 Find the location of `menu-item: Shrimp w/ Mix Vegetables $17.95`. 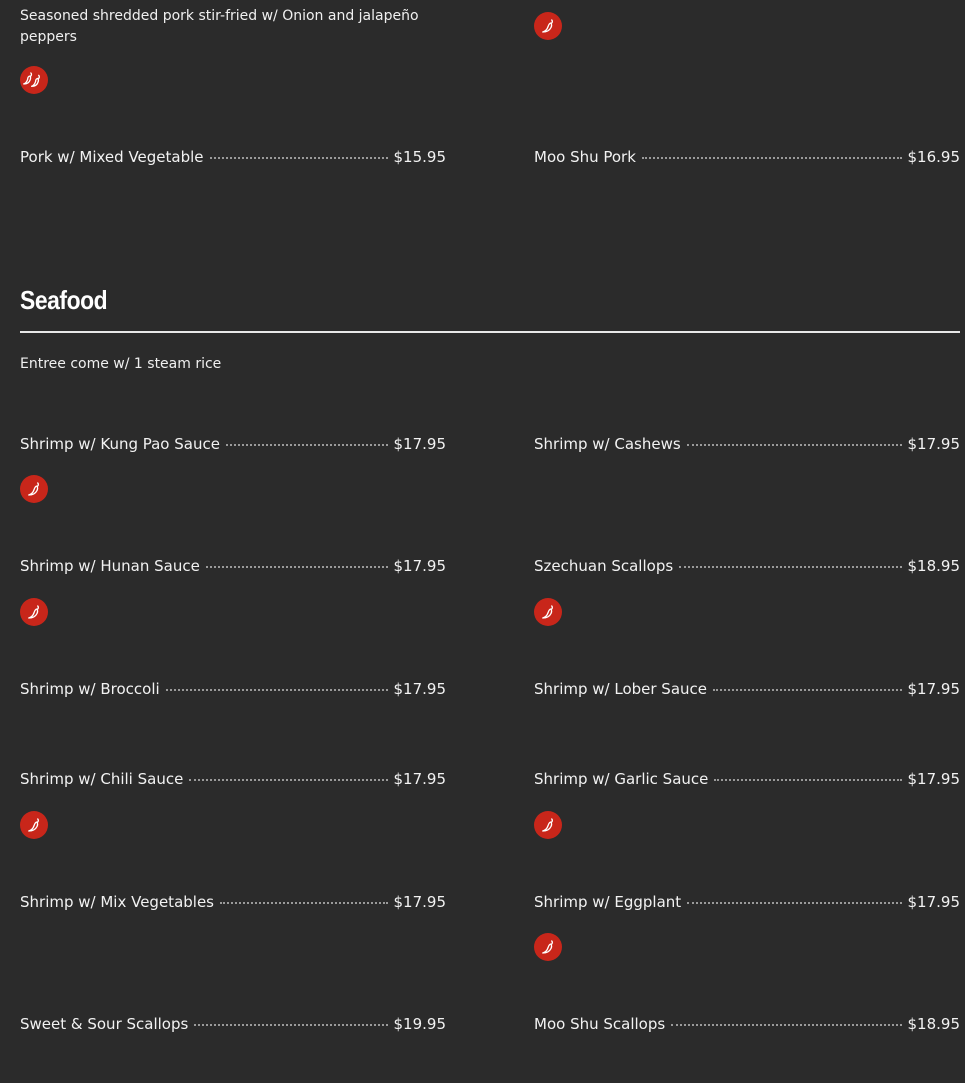

menu-item: Shrimp w/ Mix Vegetables $17.95 is located at coordinates (233, 904).